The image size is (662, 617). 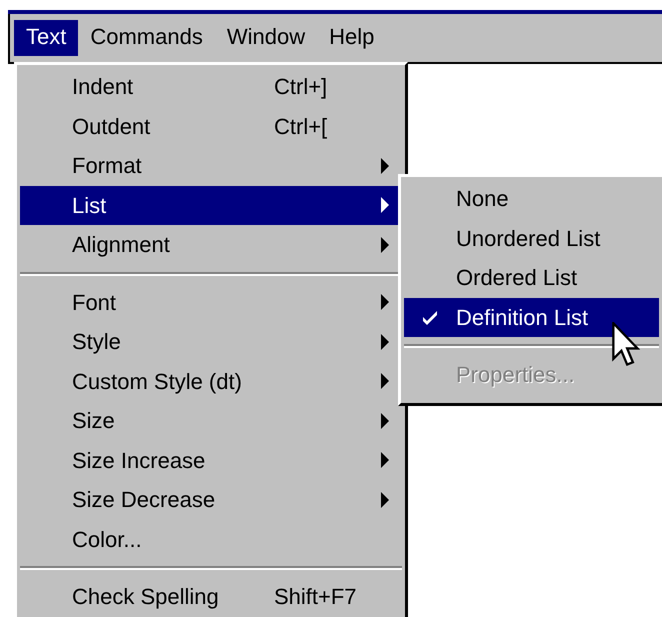 What do you see at coordinates (301, 87) in the screenshot?
I see `shortcut-text: Ctrl+]` at bounding box center [301, 87].